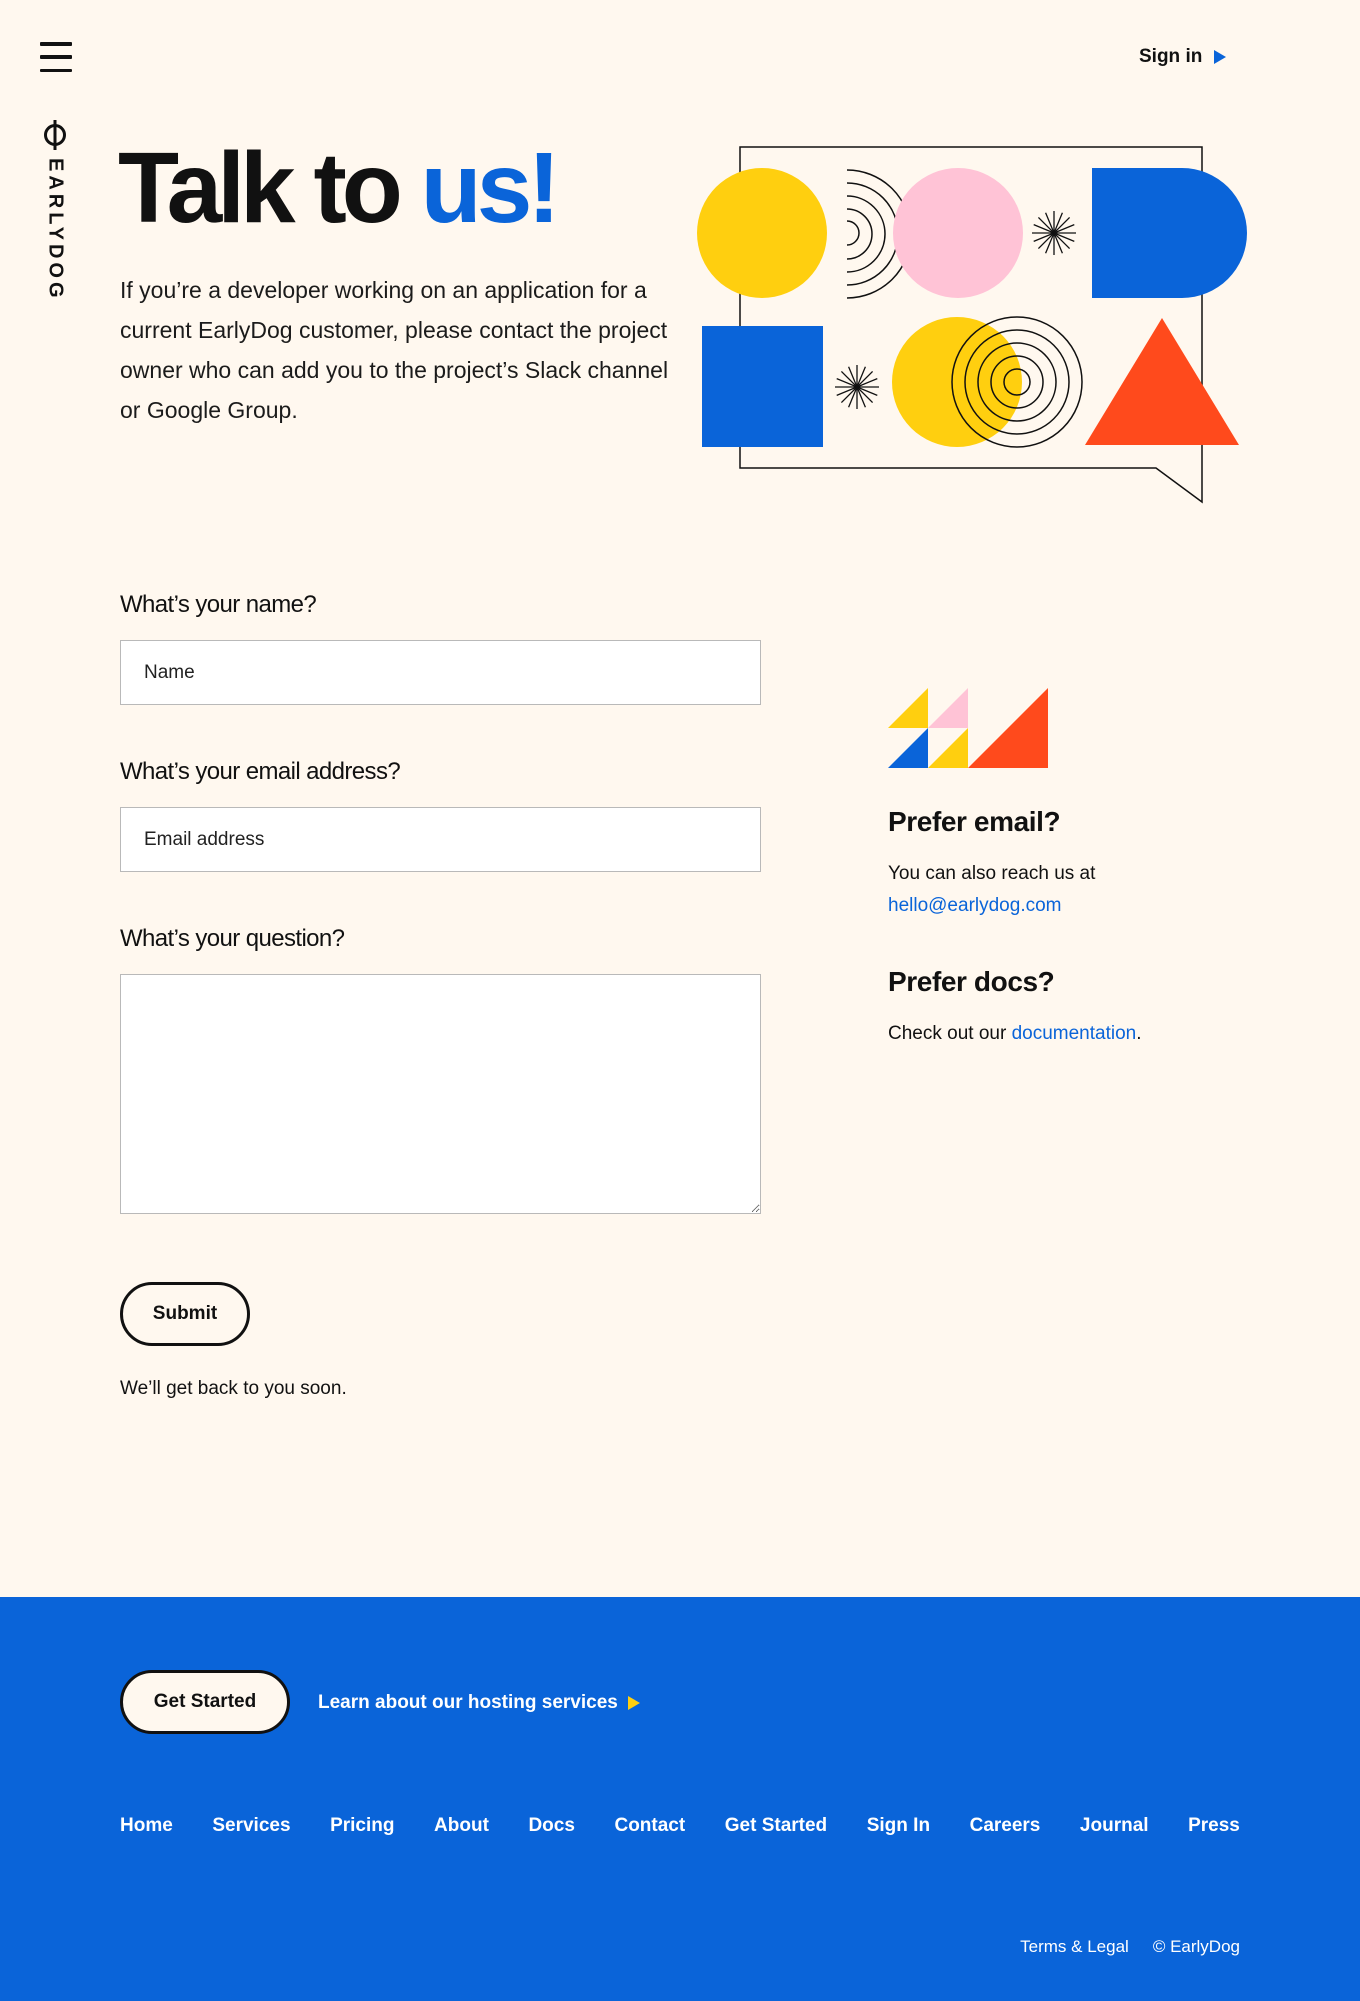 The image size is (1360, 2001). I want to click on brand-wordmark: EARLYDOG, so click(55, 230).